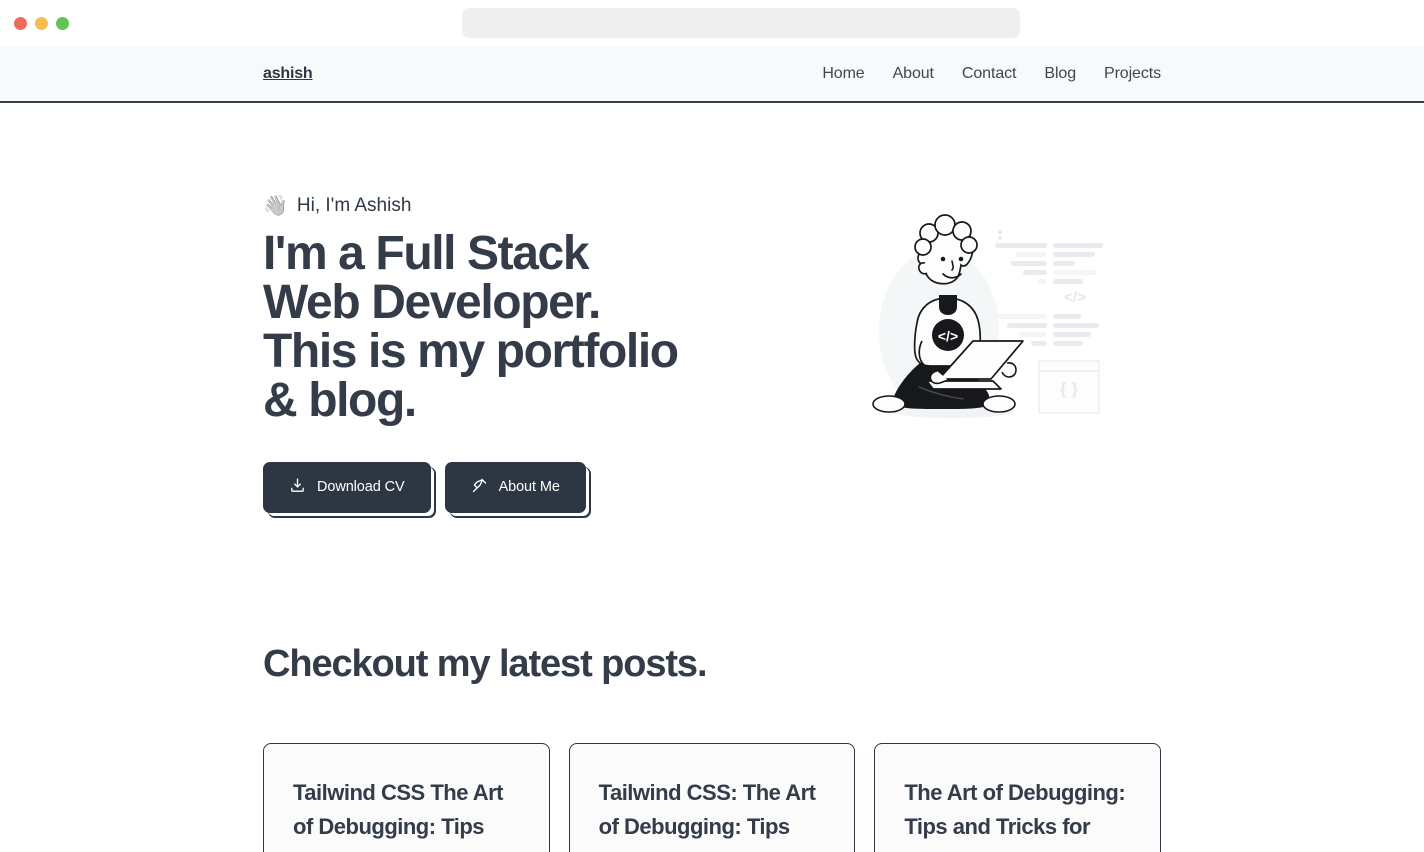 This screenshot has height=852, width=1424. I want to click on hero-illustration-column: </> { } </>, so click(992, 314).